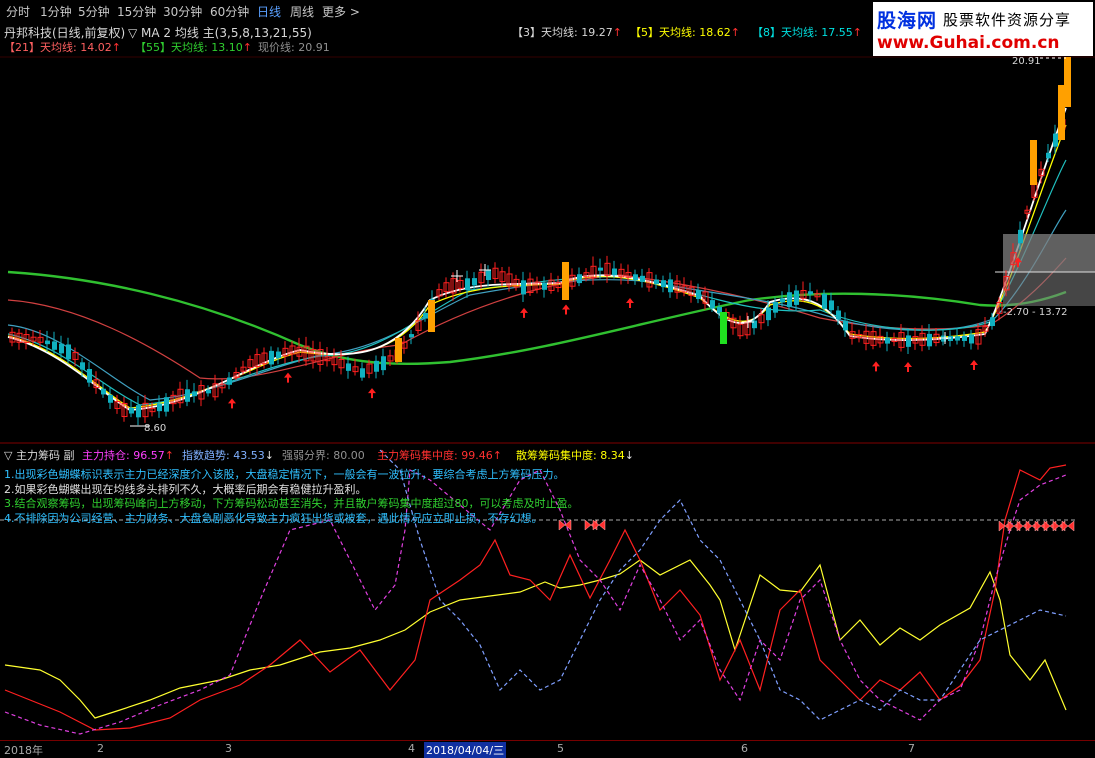 This screenshot has width=1095, height=758. I want to click on watermark-logo: 股海网 股票软件资源分享 www.Guhai.com.cn, so click(983, 29).